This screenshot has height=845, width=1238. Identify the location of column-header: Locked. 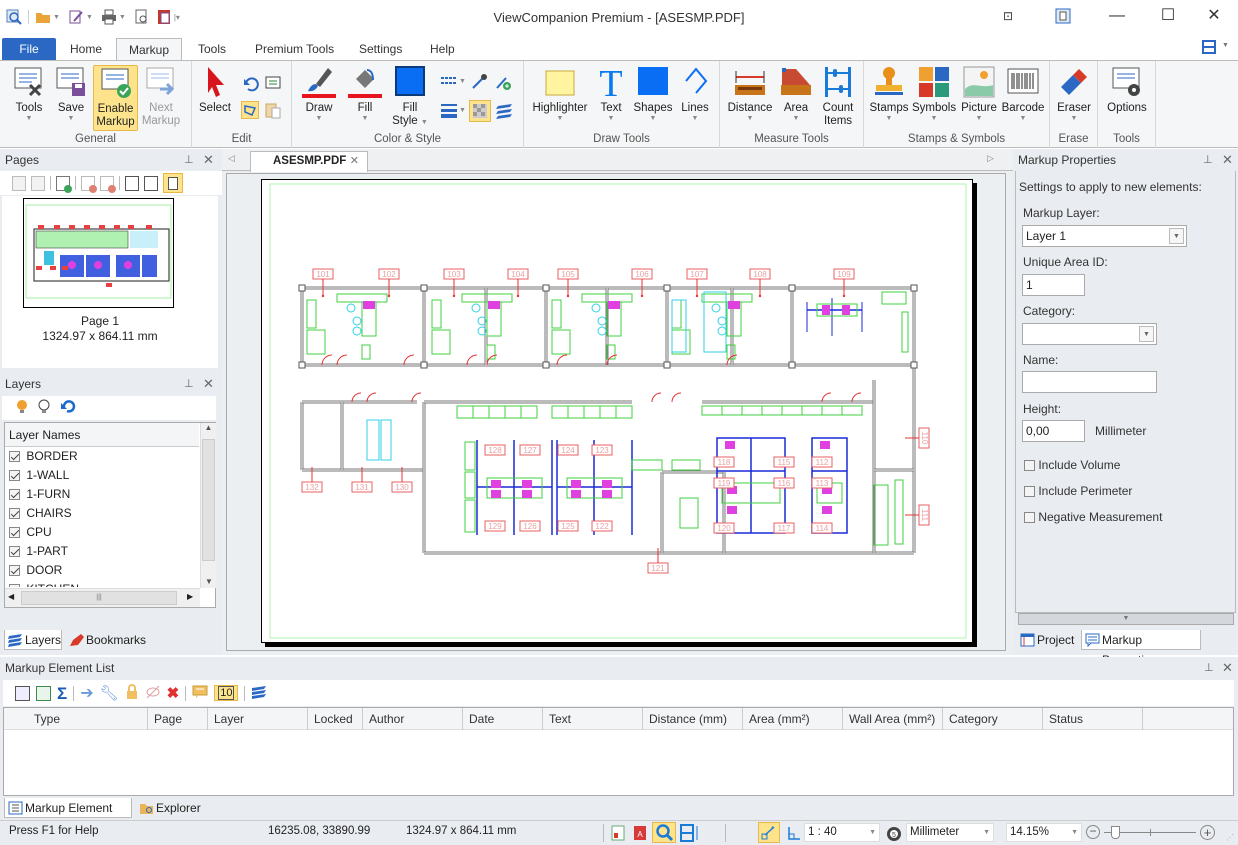
(335, 719).